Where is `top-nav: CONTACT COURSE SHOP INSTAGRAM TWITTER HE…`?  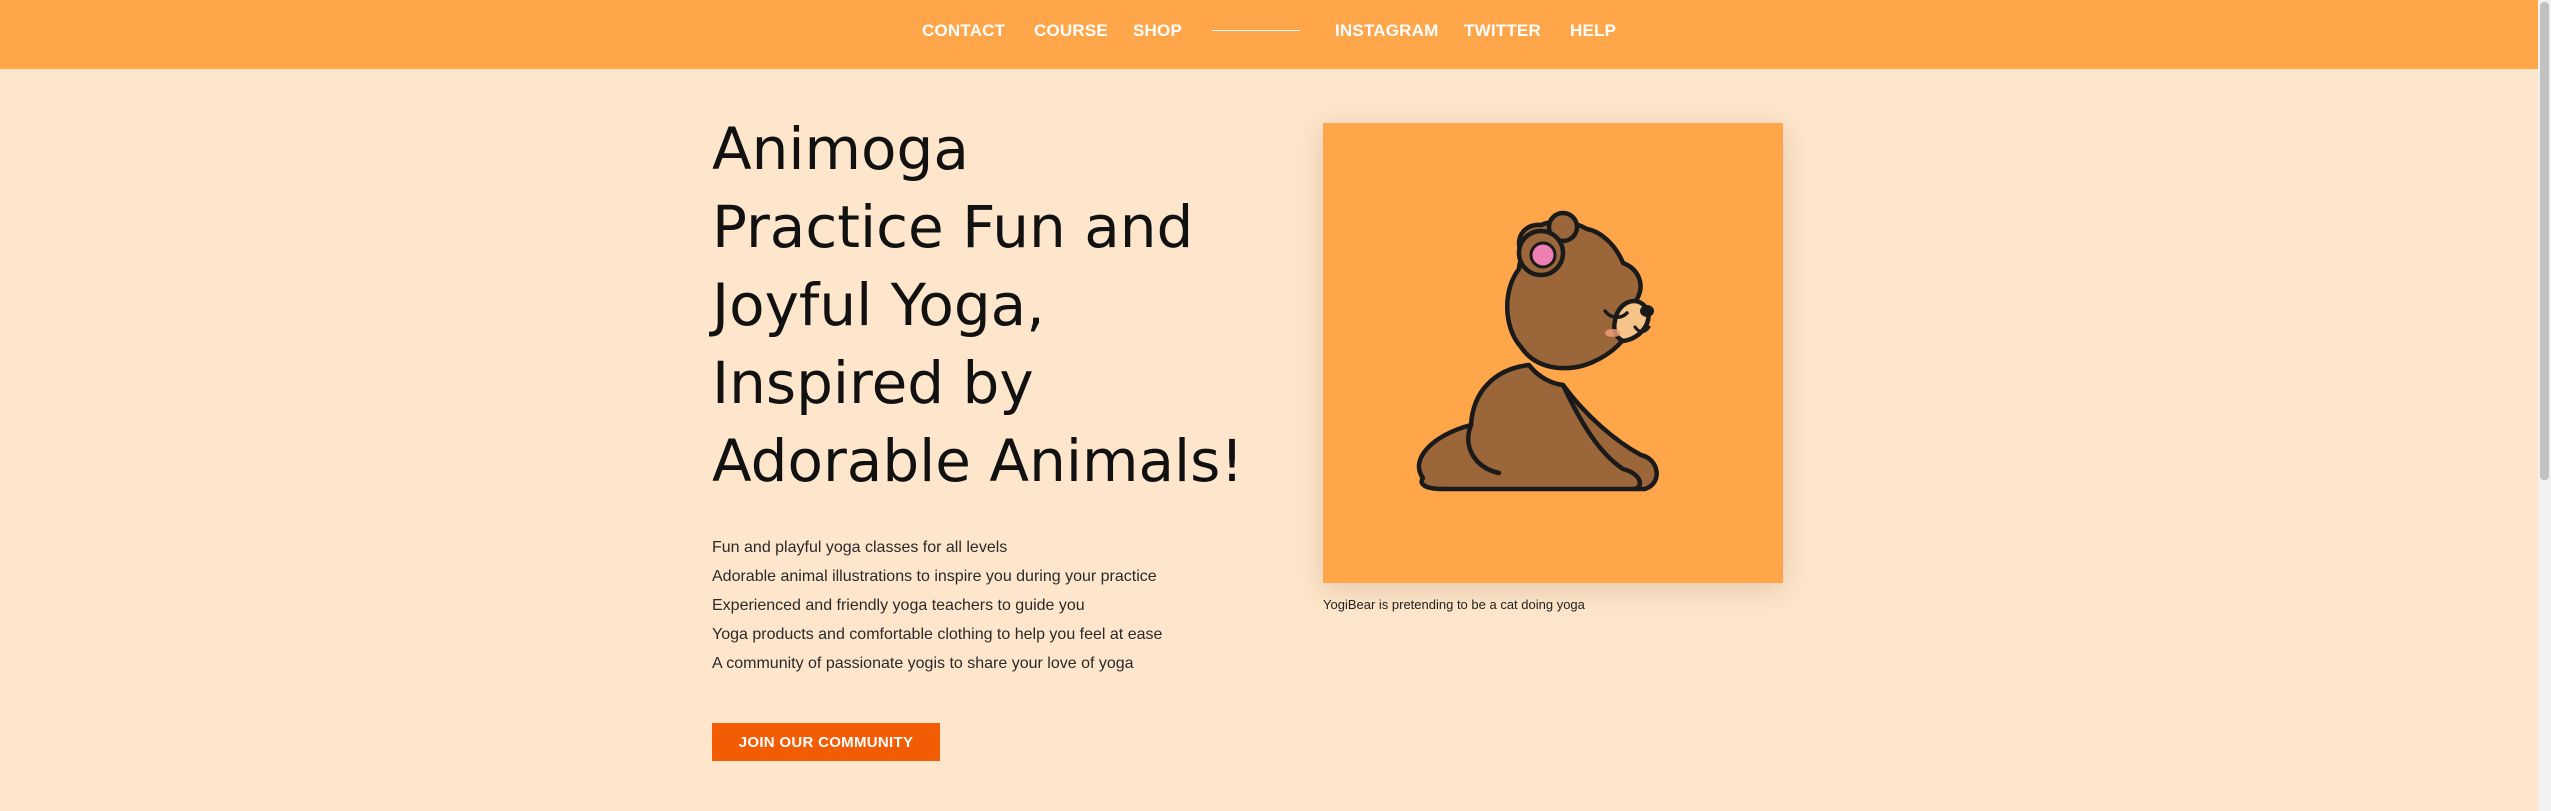
top-nav: CONTACT COURSE SHOP INSTAGRAM TWITTER HE… is located at coordinates (1269, 34).